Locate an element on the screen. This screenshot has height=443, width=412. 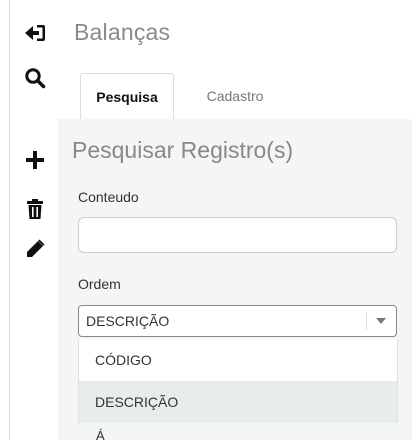
order-option-codigo: CÓDIGO is located at coordinates (238, 360).